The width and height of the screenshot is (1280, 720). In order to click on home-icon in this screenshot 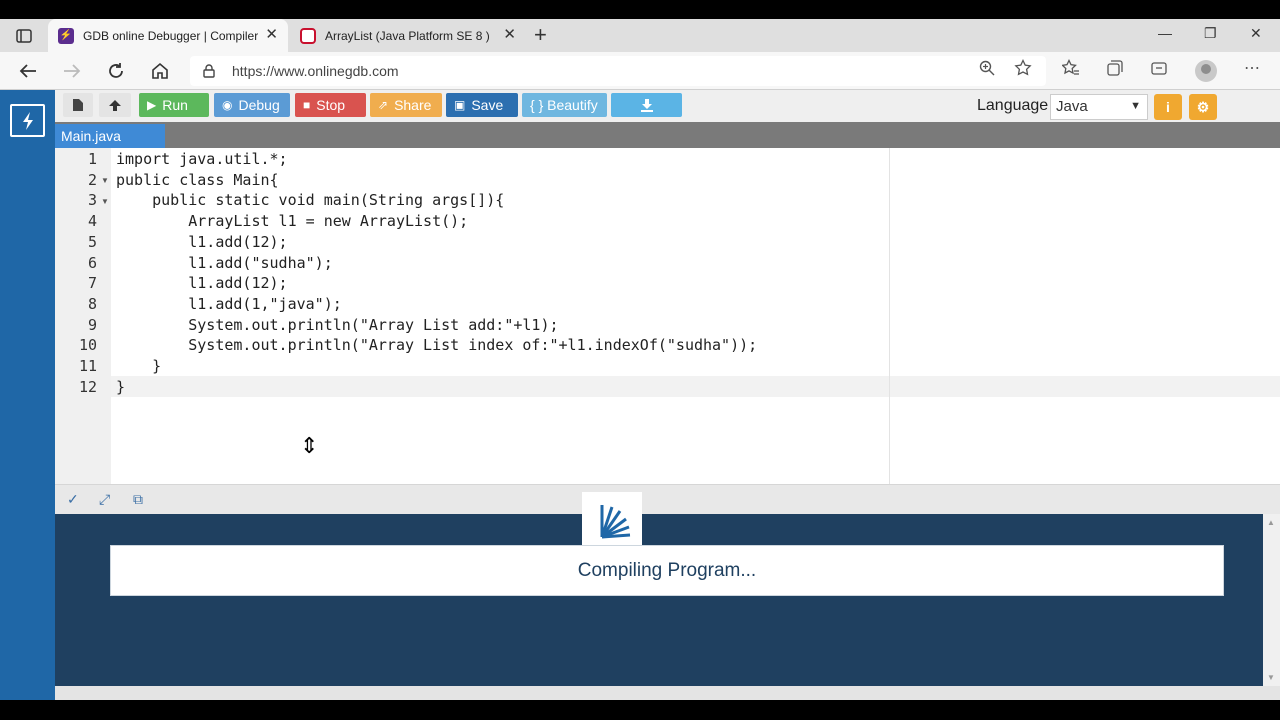, I will do `click(160, 71)`.